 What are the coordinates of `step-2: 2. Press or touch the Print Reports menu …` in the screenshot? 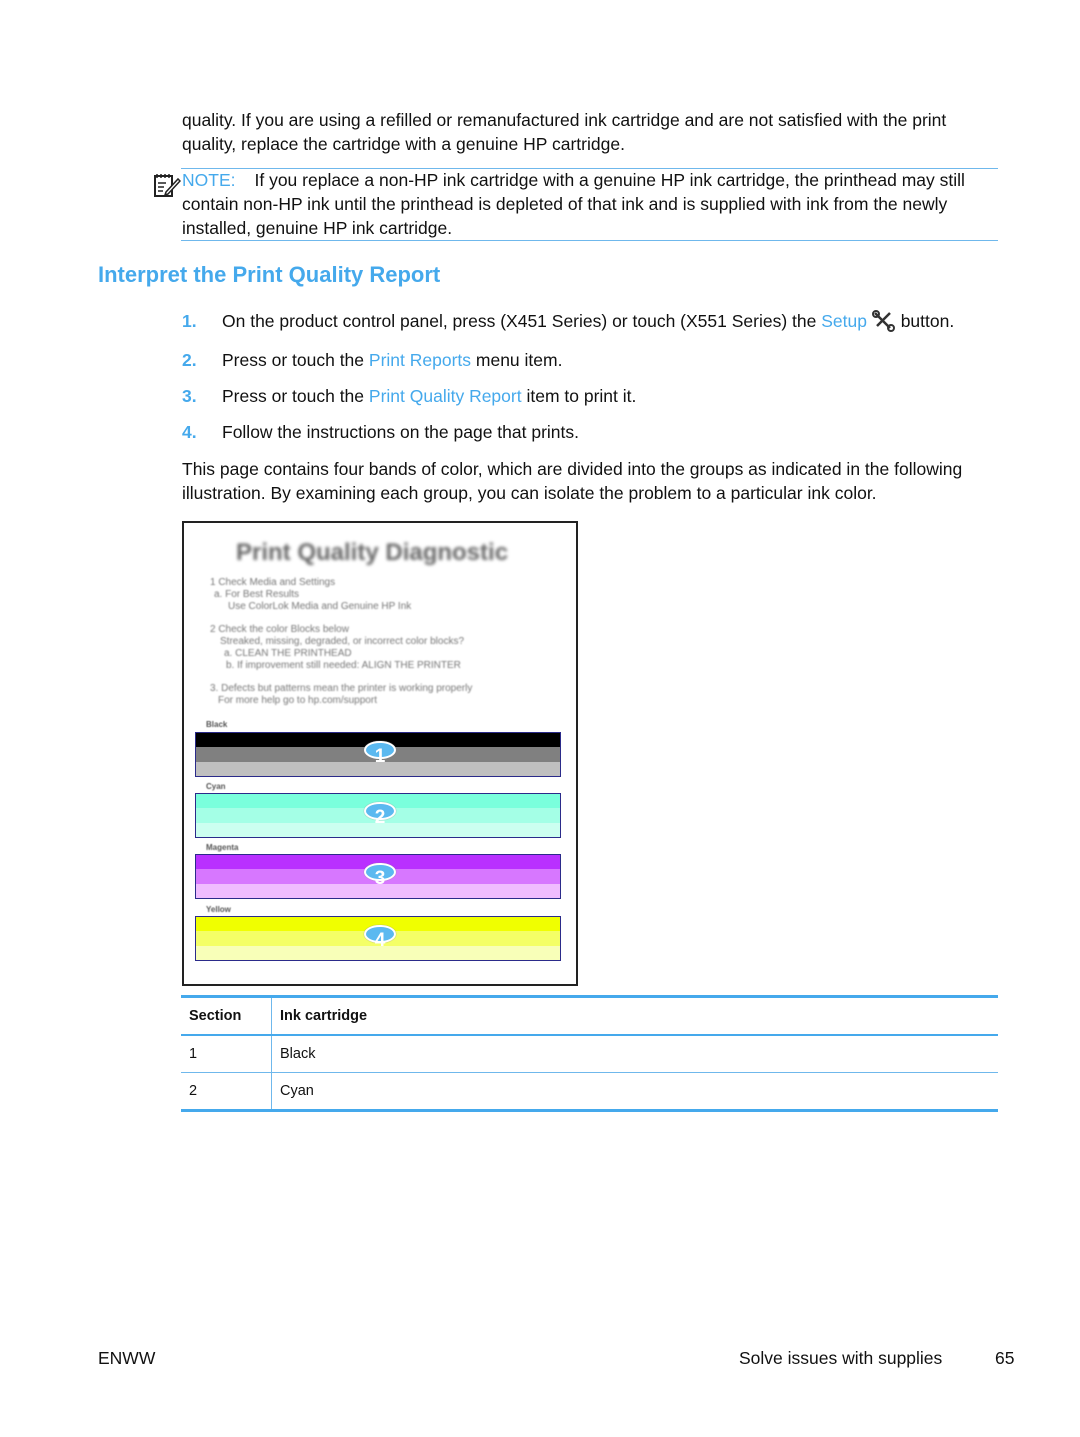 It's located at (372, 360).